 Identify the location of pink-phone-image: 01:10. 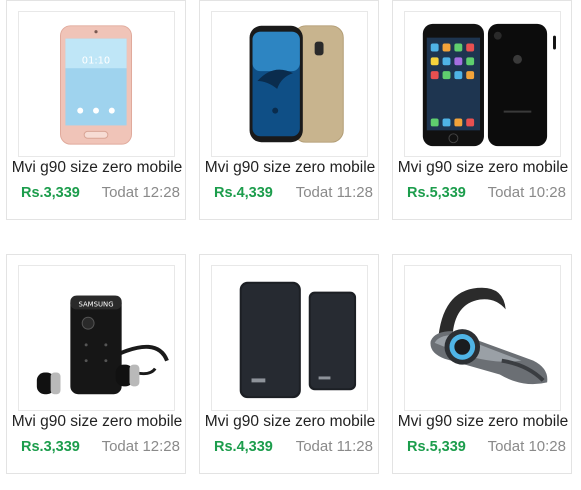
(96, 85).